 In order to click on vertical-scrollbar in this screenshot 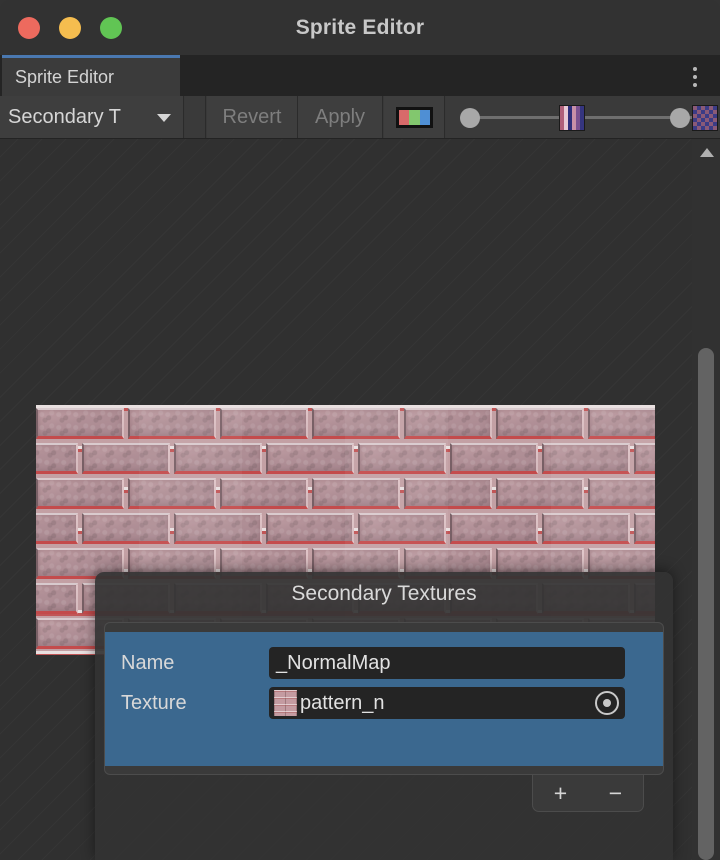, I will do `click(706, 499)`.